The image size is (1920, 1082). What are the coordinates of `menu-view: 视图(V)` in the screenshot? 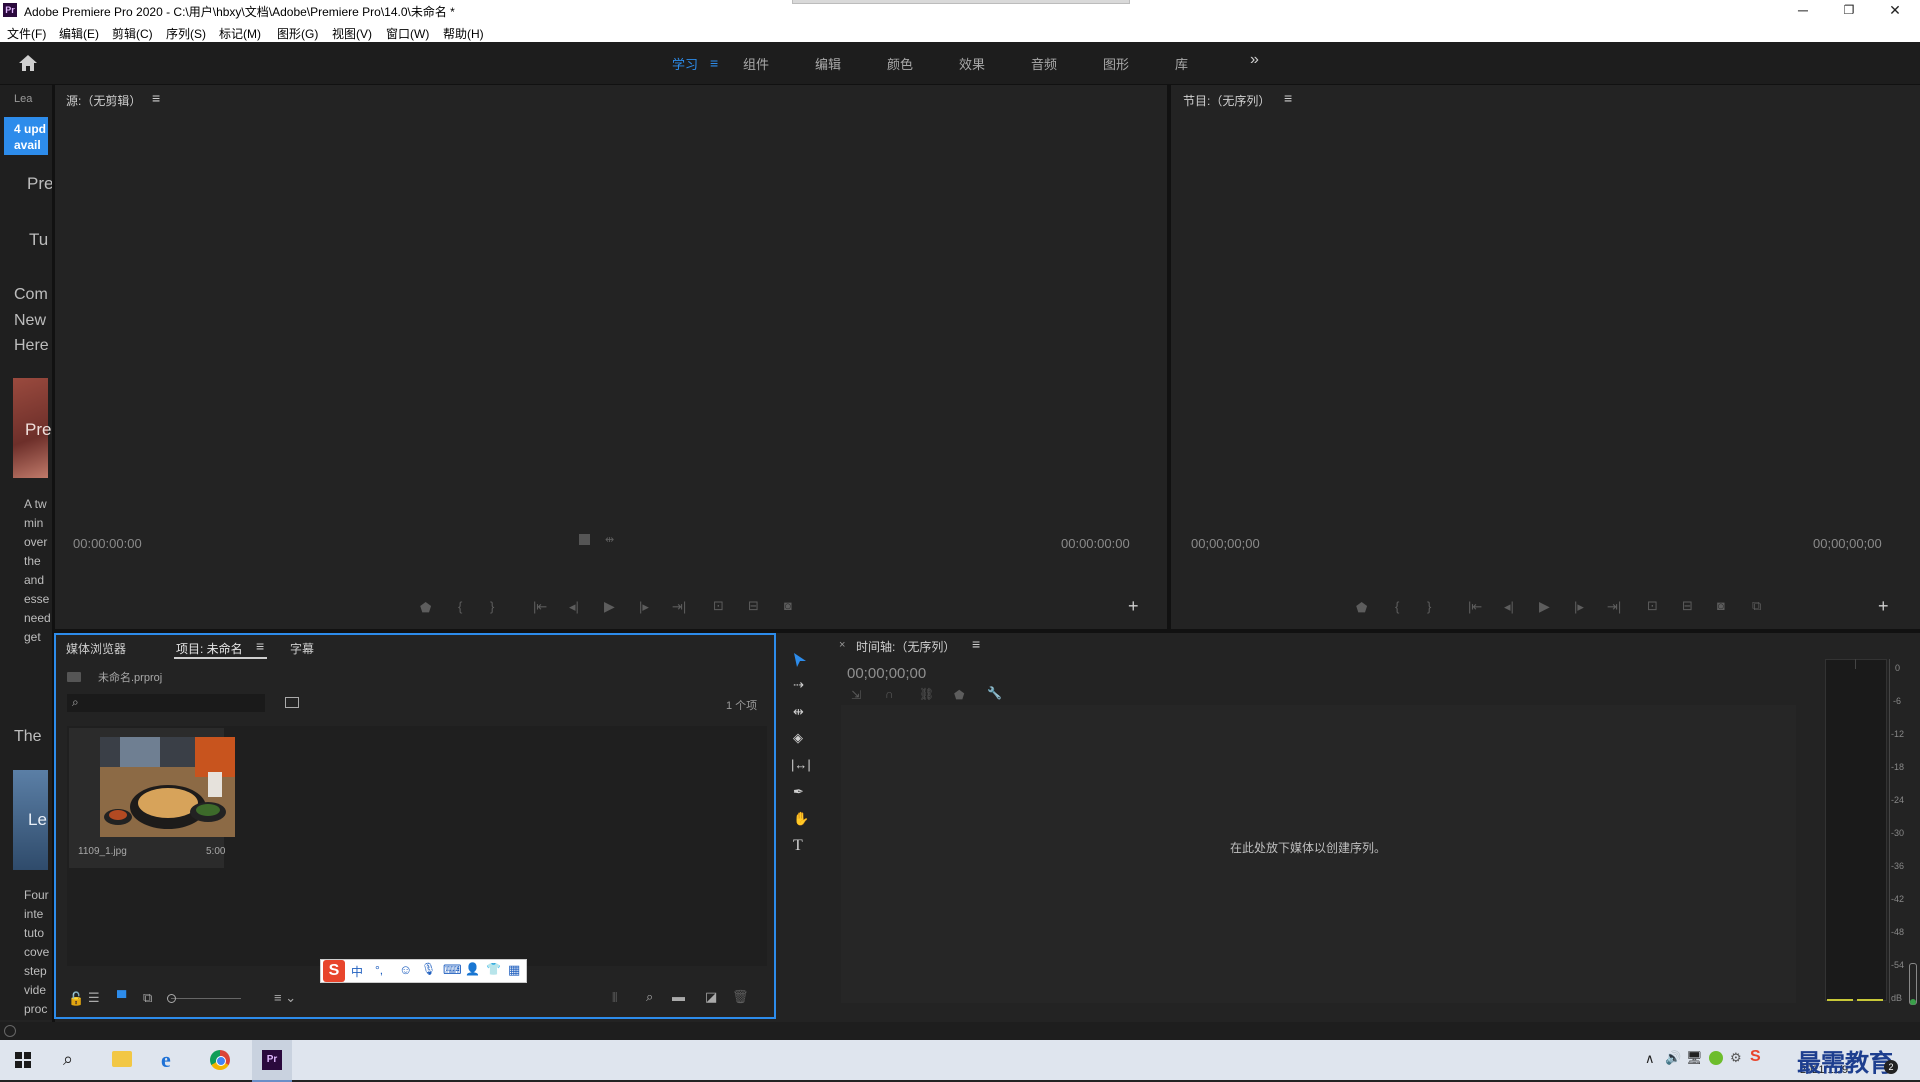 It's located at (352, 33).